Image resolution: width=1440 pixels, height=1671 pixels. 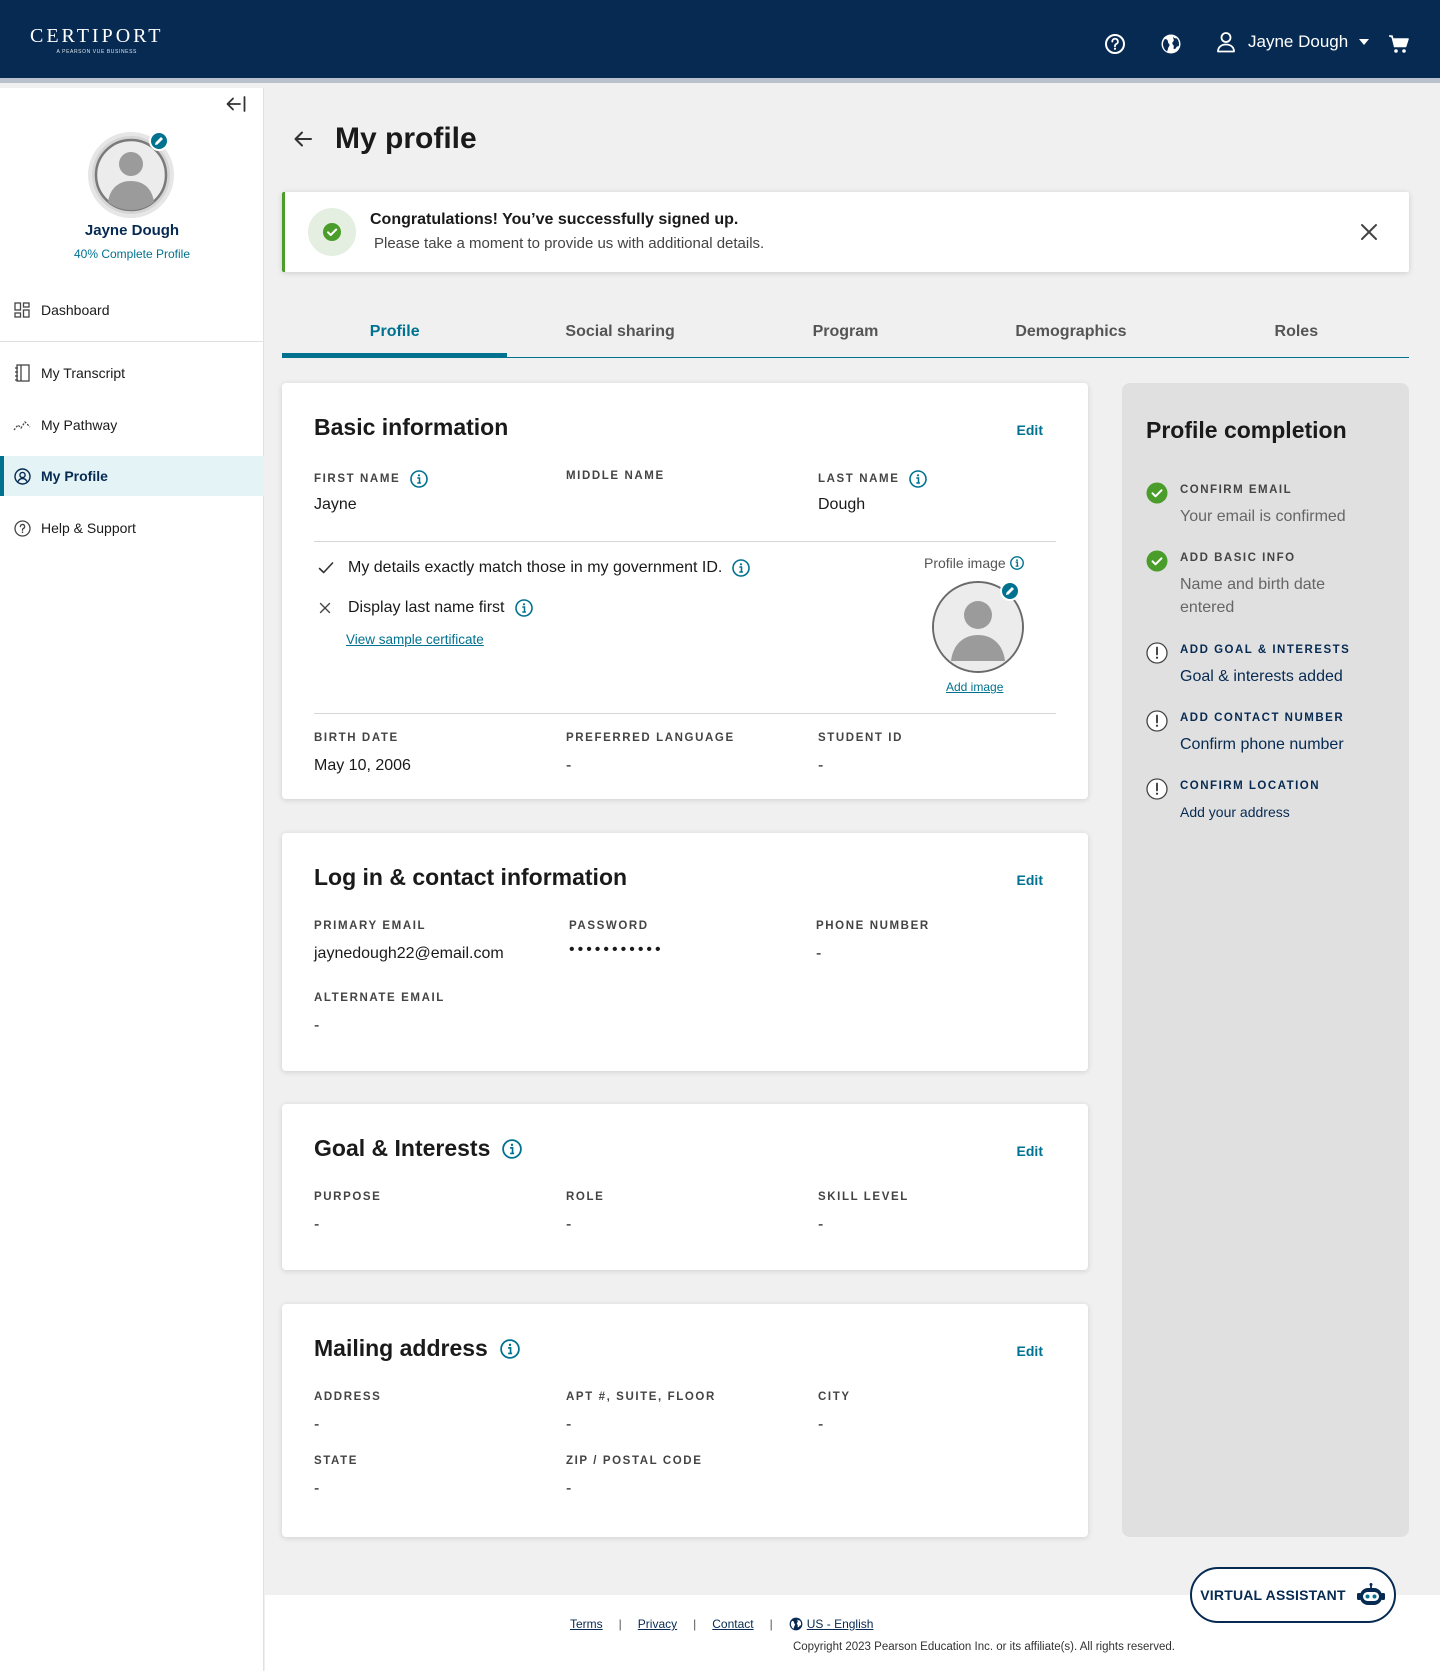 What do you see at coordinates (732, 1624) in the screenshot?
I see `contact-link: Contact` at bounding box center [732, 1624].